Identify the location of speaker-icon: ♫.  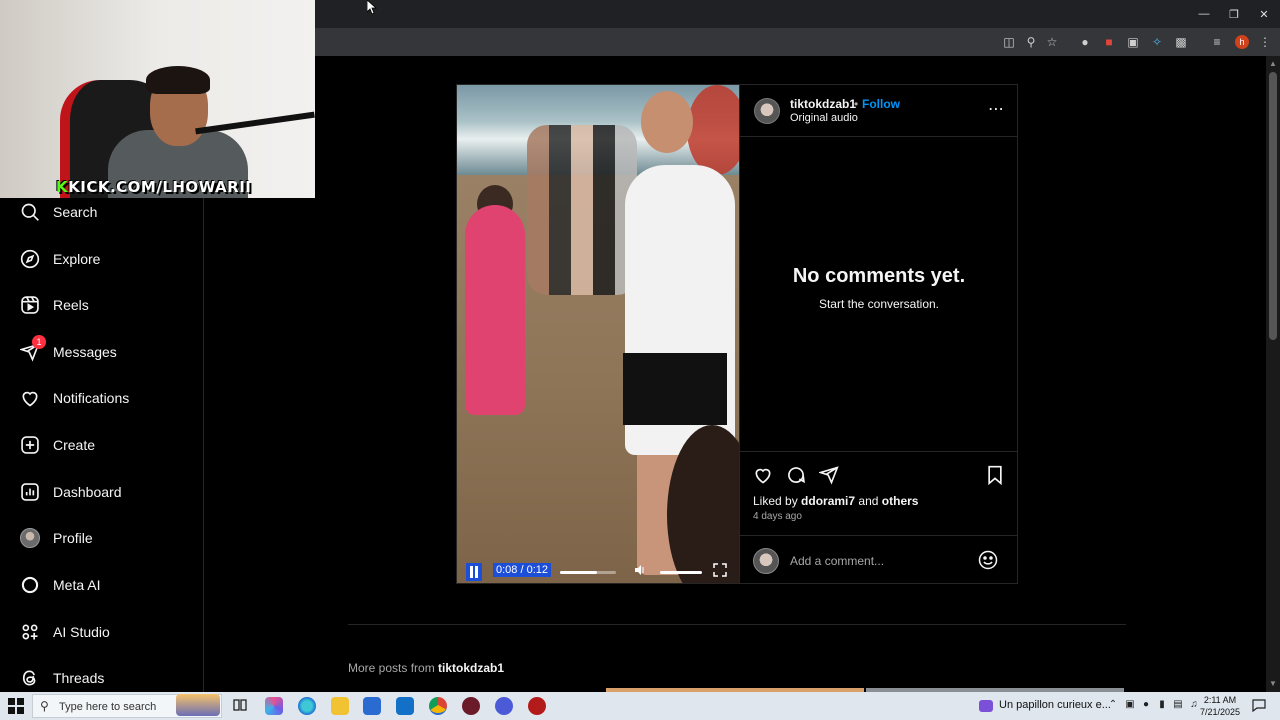
(1194, 705).